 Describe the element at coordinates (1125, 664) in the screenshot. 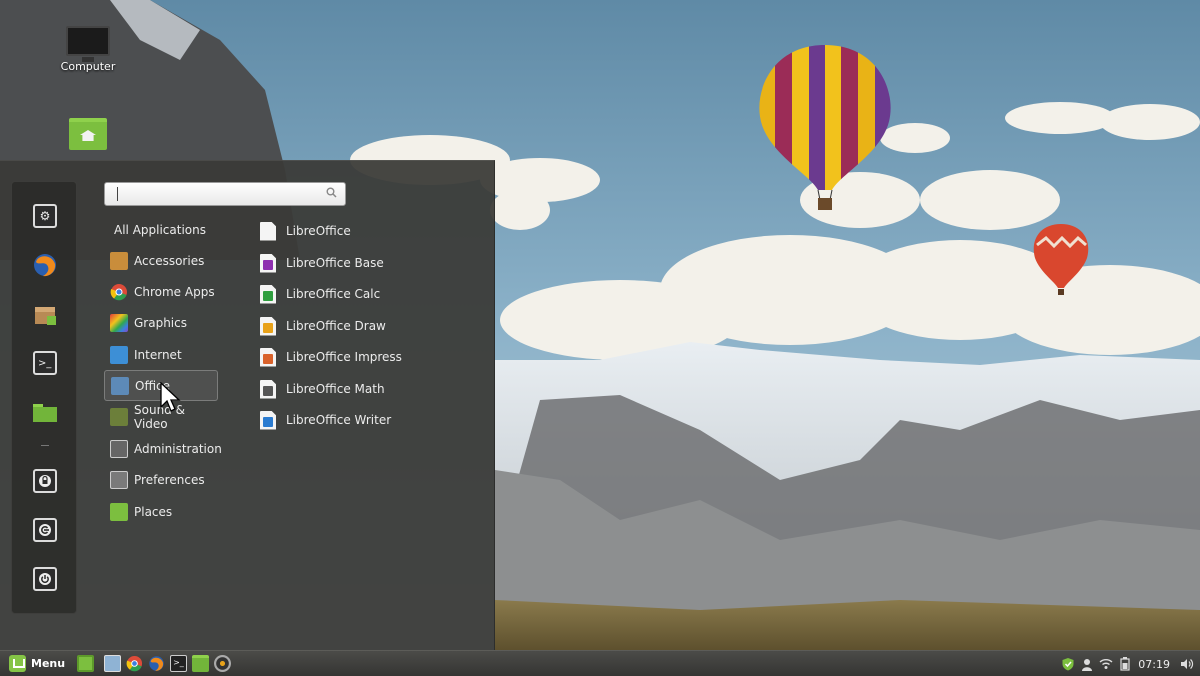

I see `battery-icon` at that location.